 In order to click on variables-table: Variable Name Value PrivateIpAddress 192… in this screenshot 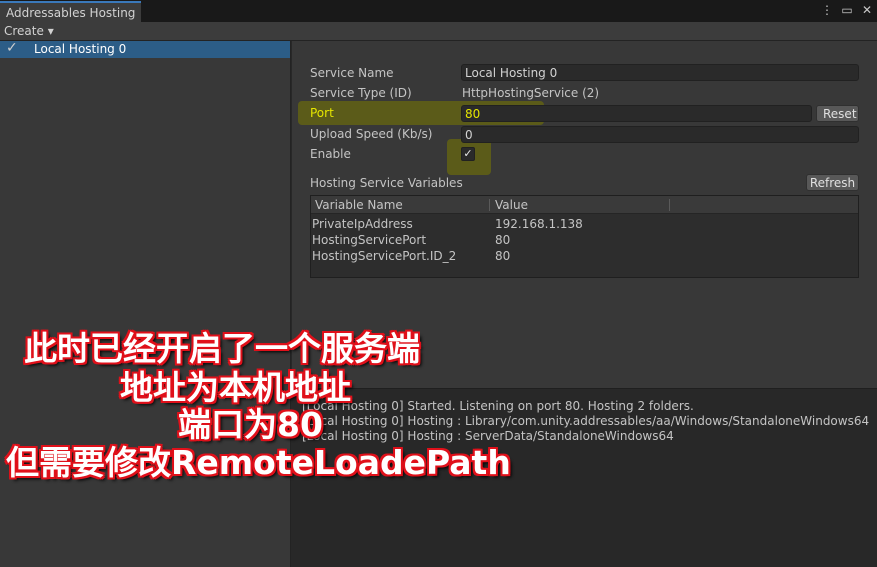, I will do `click(584, 236)`.